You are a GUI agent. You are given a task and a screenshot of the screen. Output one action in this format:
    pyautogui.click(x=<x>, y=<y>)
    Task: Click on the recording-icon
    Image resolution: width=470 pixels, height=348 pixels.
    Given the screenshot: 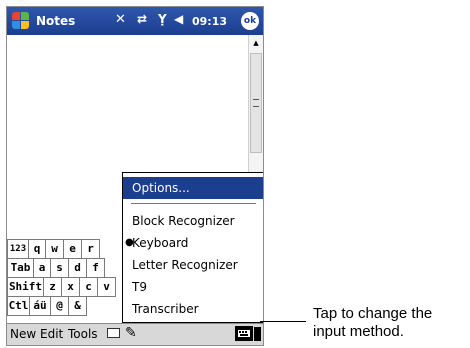 What is the action you would take?
    pyautogui.click(x=113, y=333)
    